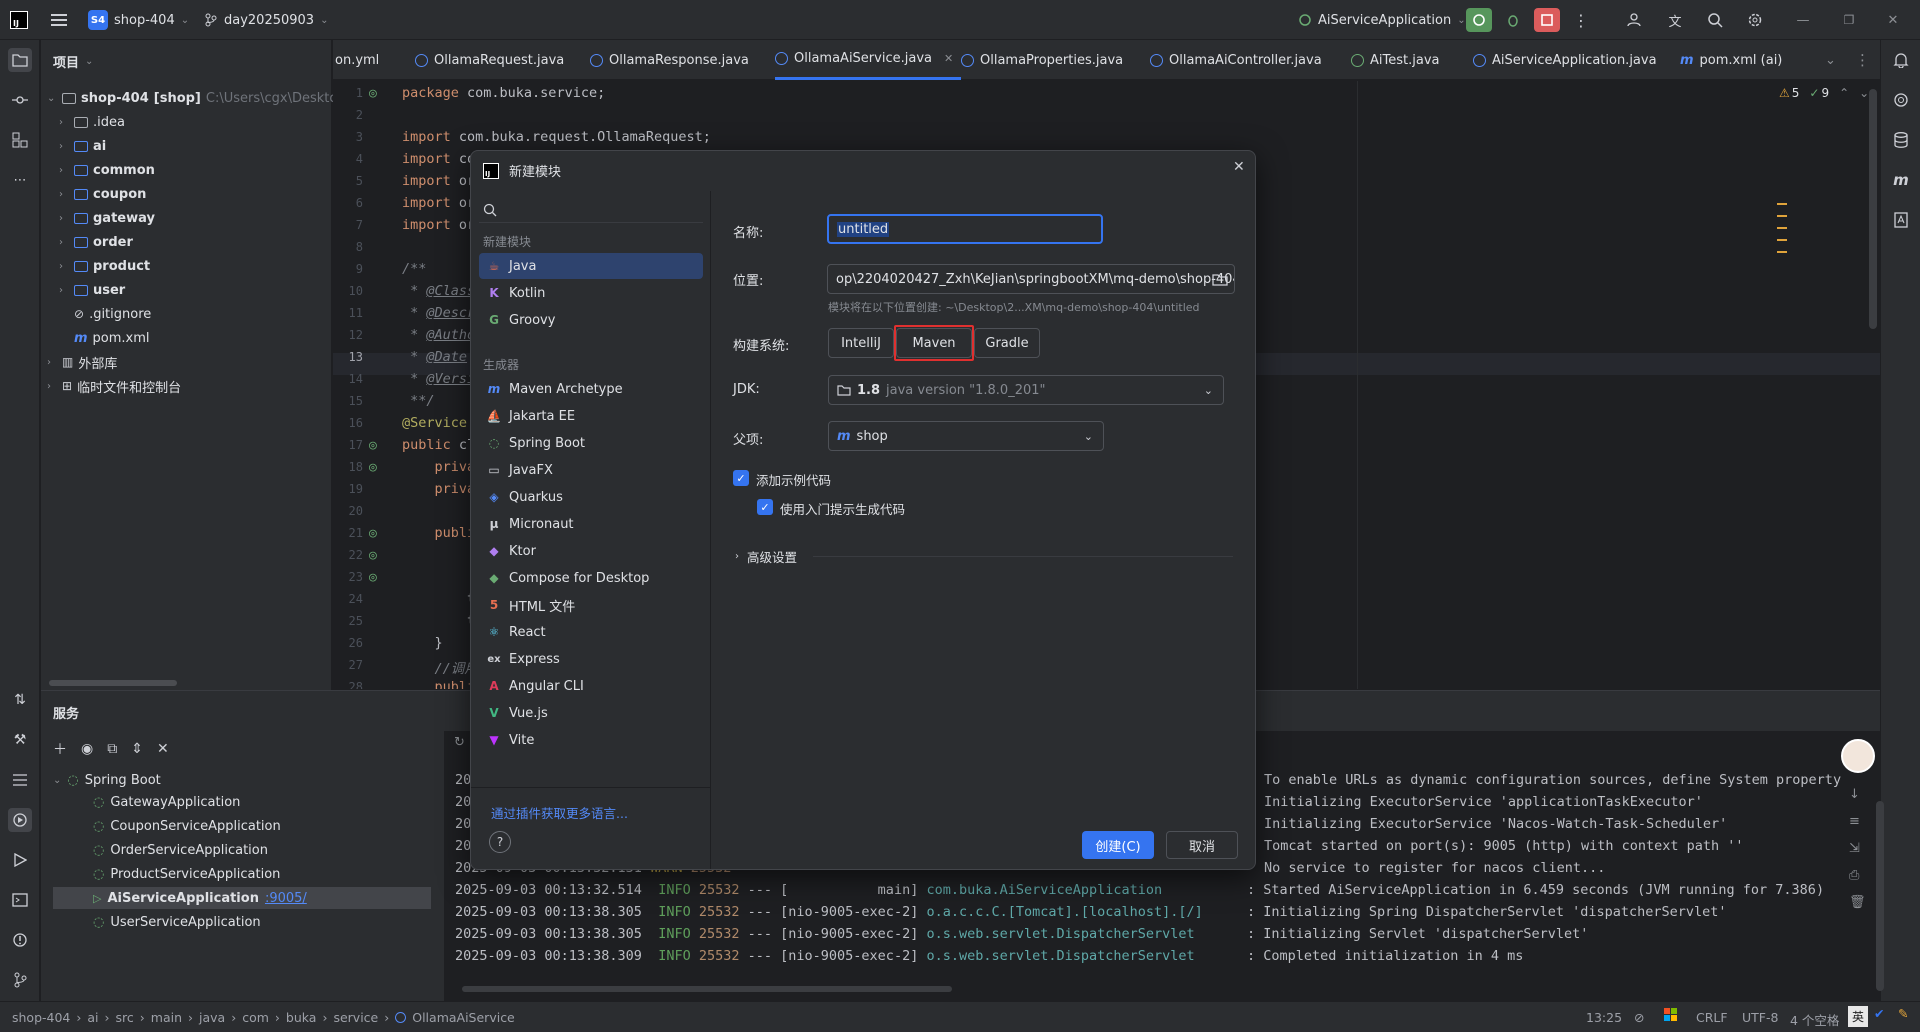 The width and height of the screenshot is (1920, 1032). I want to click on wrap-icon: ≡, so click(1857, 821).